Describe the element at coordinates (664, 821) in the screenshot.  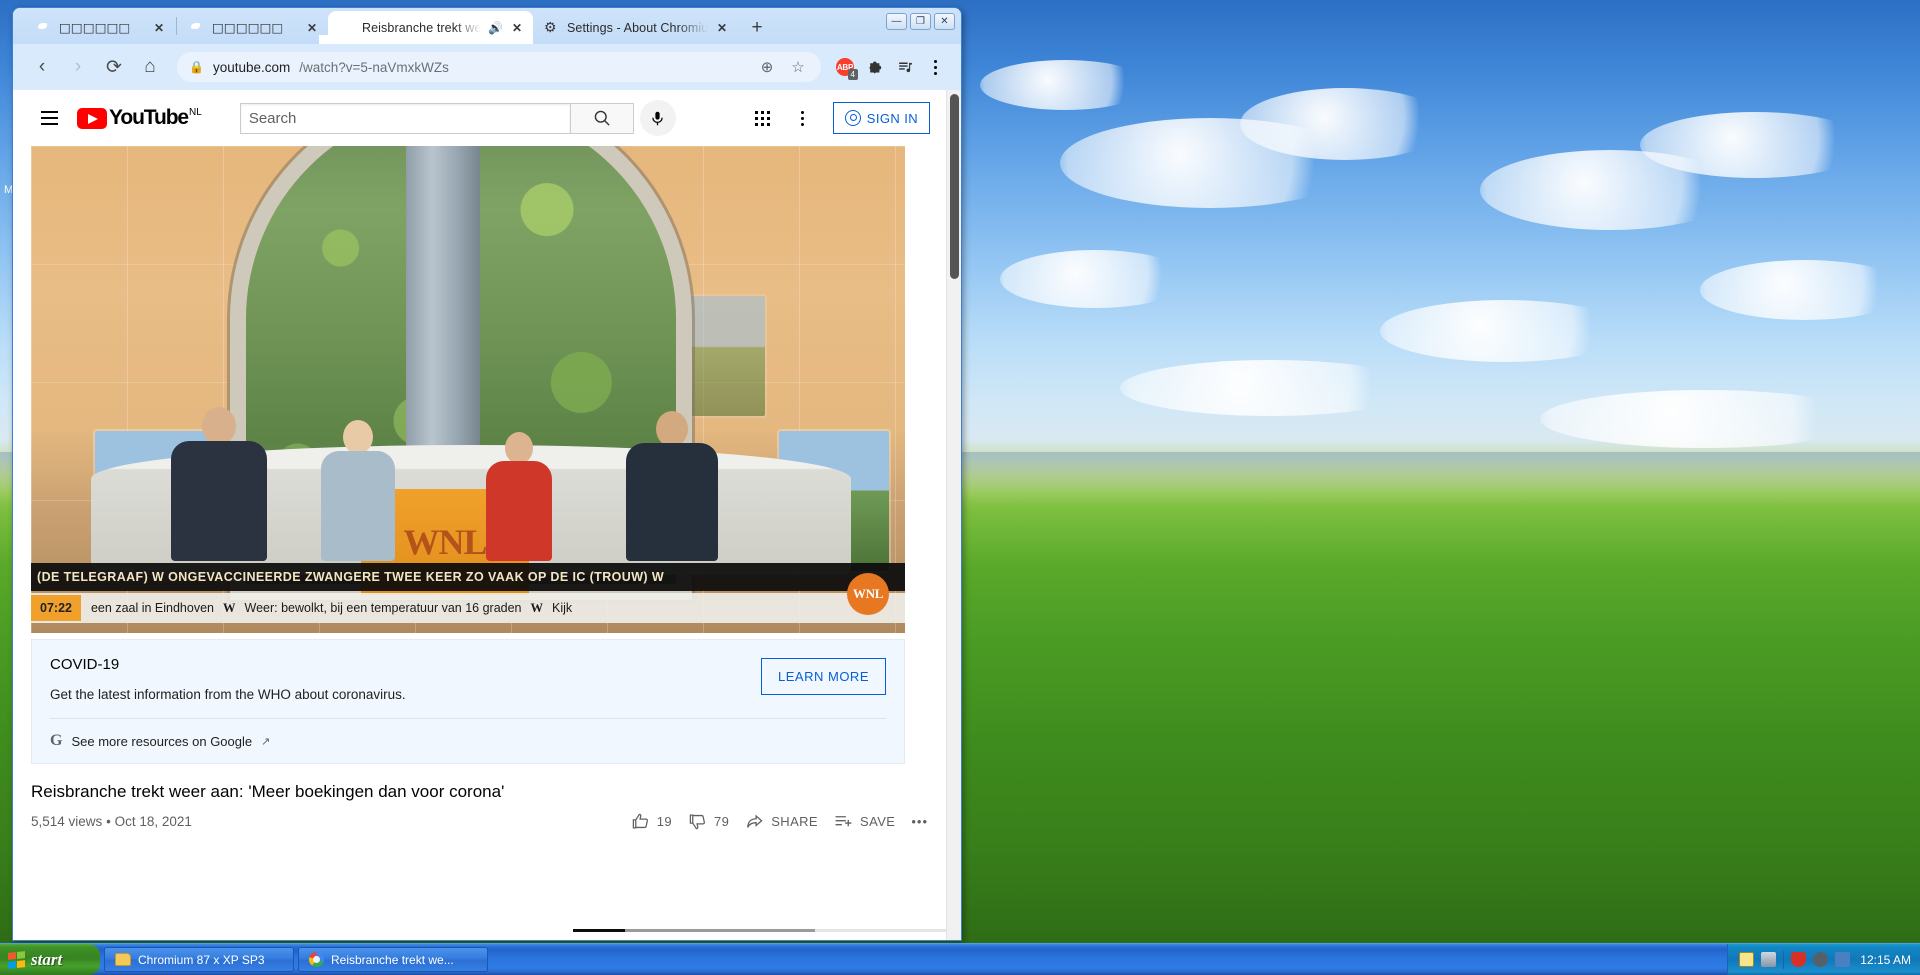
I see `like-count: 19` at that location.